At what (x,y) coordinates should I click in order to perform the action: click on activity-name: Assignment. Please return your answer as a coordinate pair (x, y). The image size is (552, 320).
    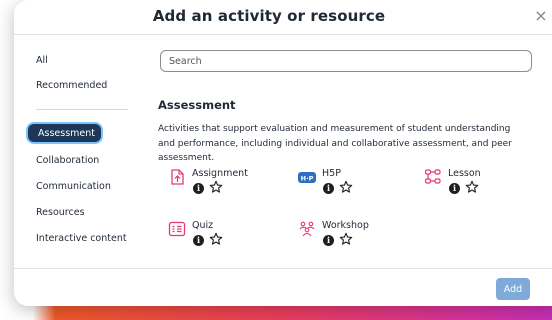
    Looking at the image, I should click on (220, 173).